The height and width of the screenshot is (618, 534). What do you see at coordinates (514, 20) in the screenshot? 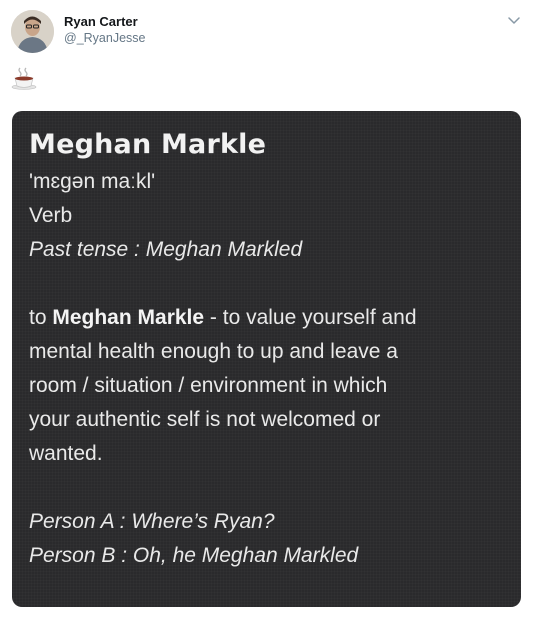
I see `chevron-down-icon` at bounding box center [514, 20].